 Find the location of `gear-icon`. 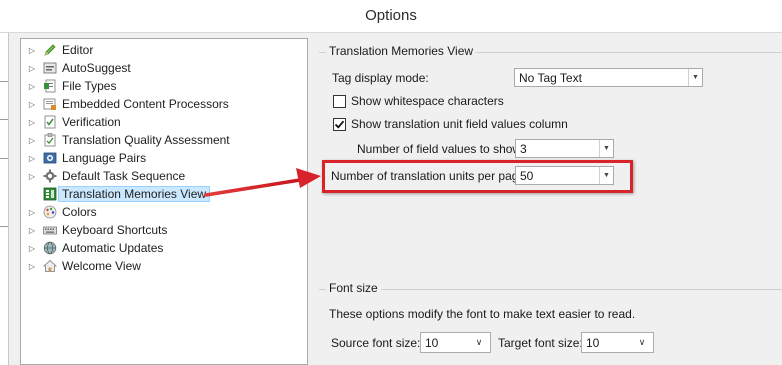

gear-icon is located at coordinates (50, 176).